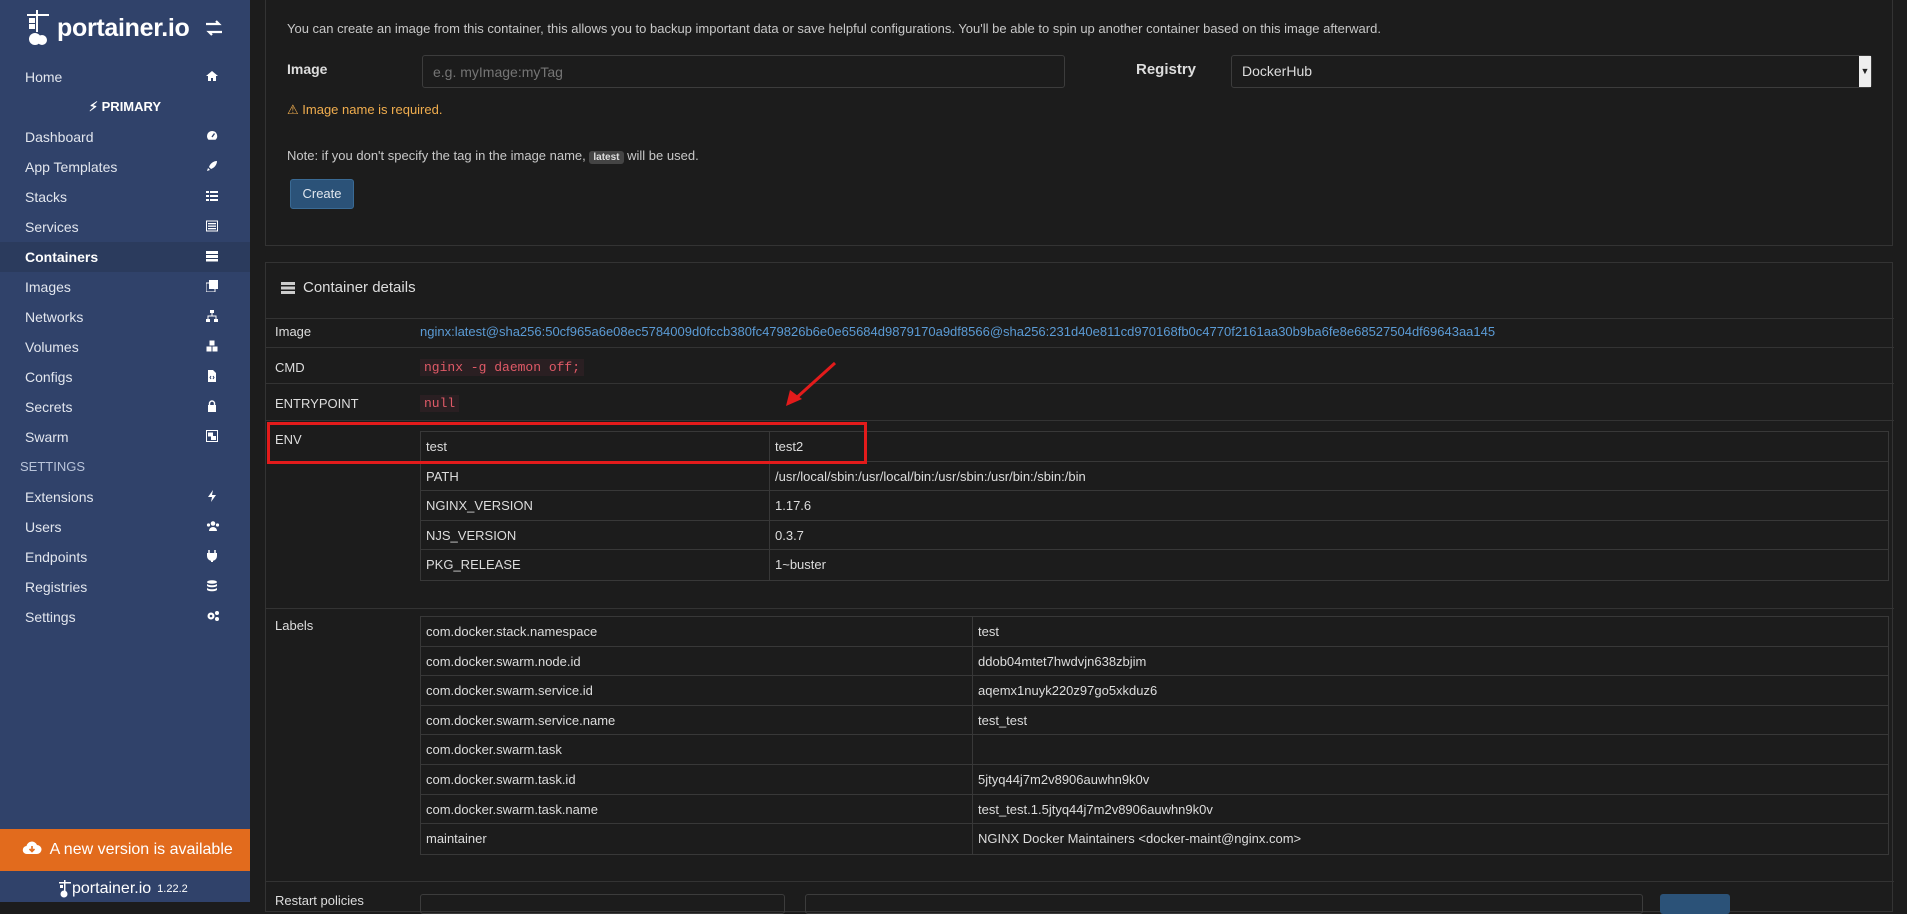  Describe the element at coordinates (1154, 720) in the screenshot. I see `table-row: com.docker.swarm.service.name test_test` at that location.